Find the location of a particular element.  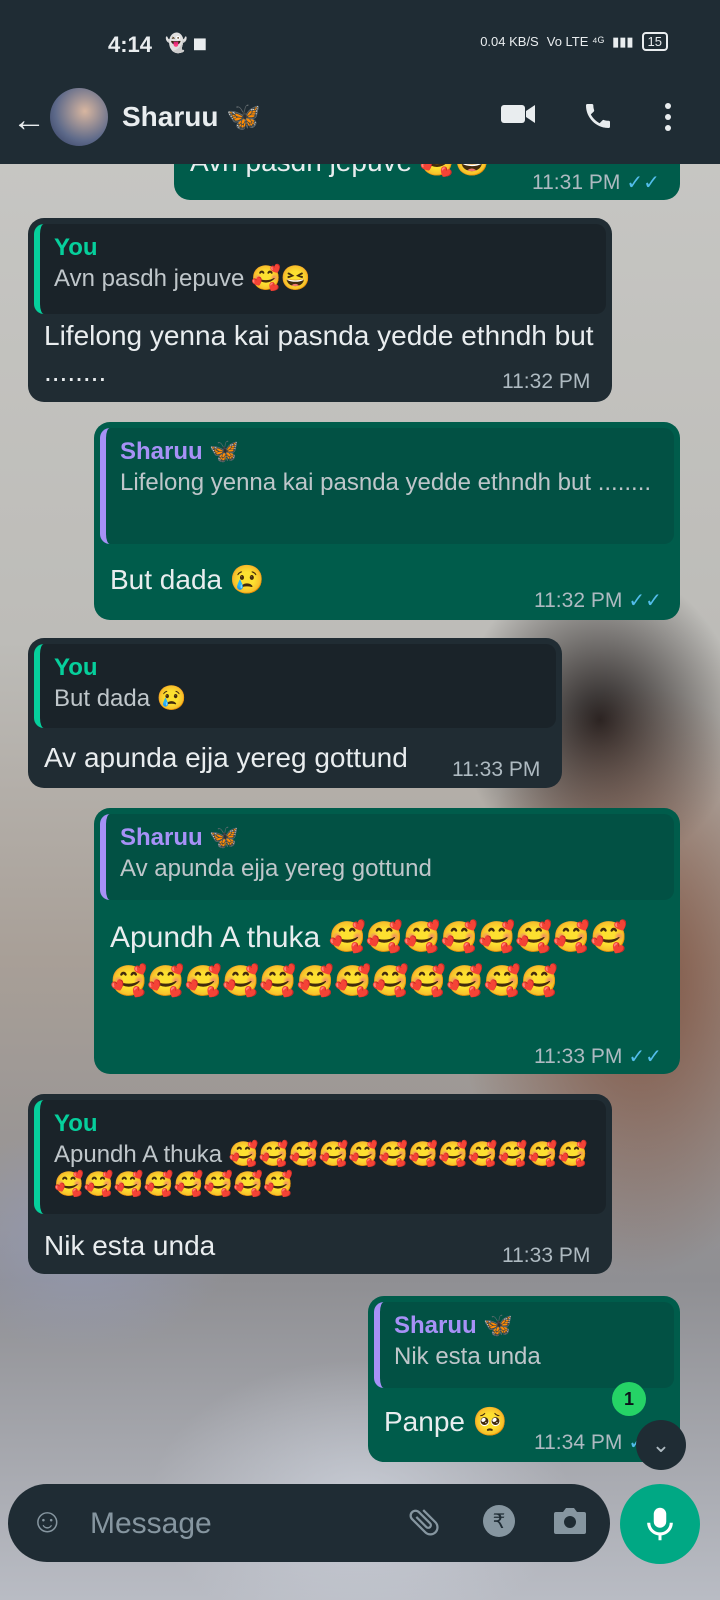

avatar is located at coordinates (79, 117).